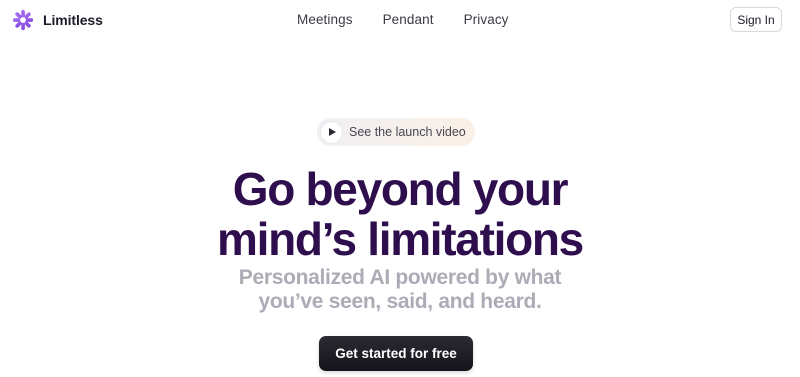  I want to click on get-started-button: Get started for free, so click(396, 353).